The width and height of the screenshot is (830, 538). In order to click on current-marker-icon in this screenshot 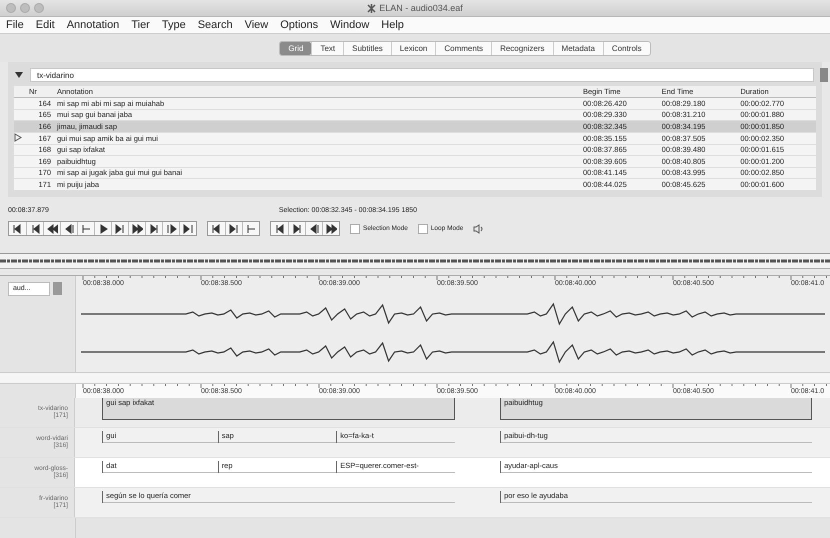, I will do `click(18, 137)`.